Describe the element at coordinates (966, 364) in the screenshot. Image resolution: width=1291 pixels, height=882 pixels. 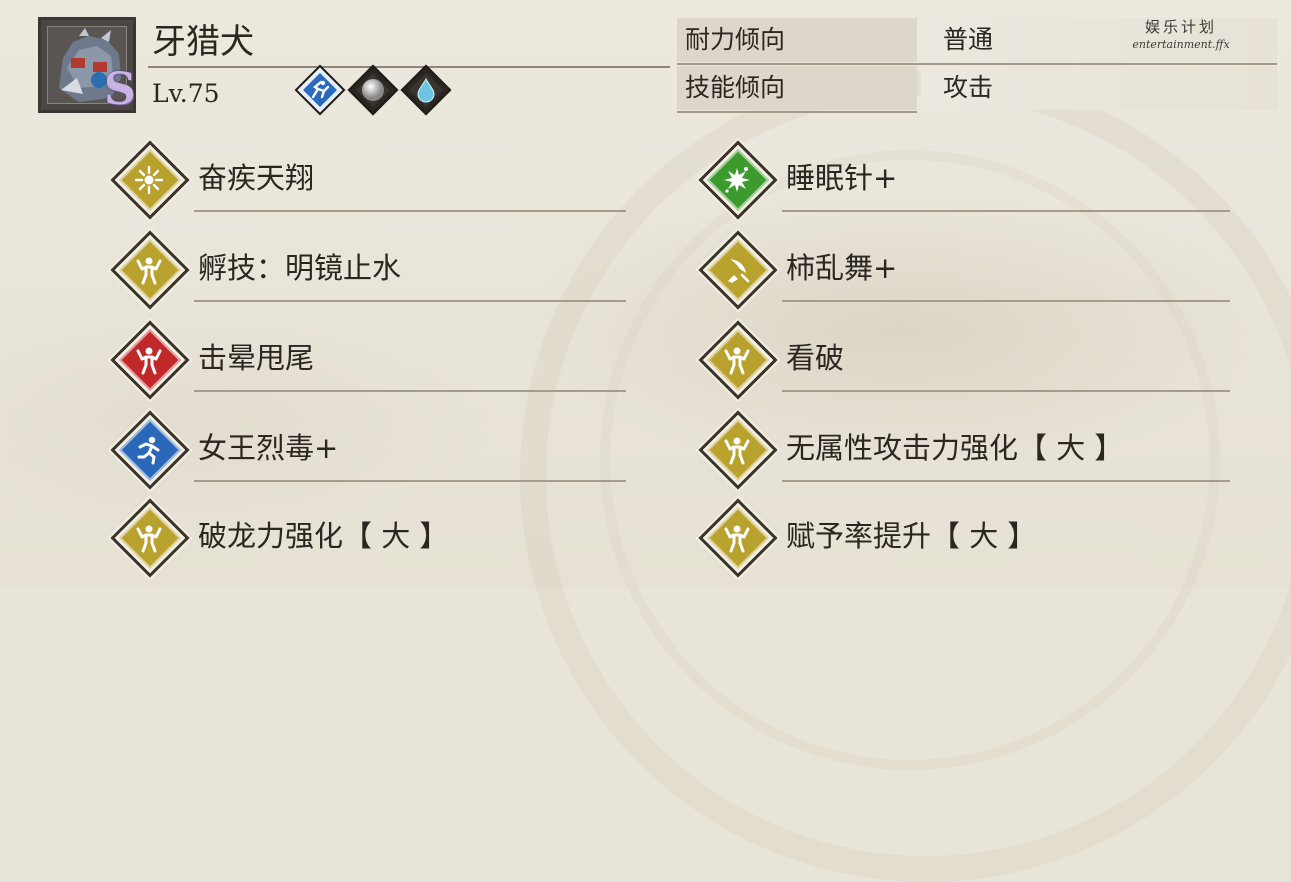
I see `skill-item: 看破` at that location.